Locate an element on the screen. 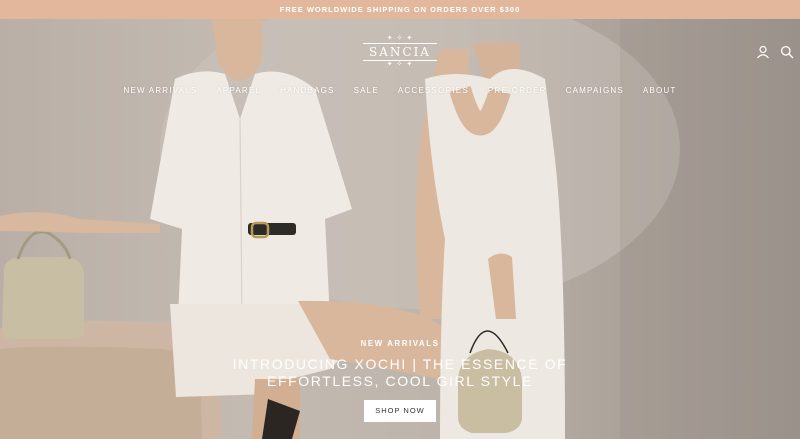  hero-eyebrow: NEW ARRIVALS is located at coordinates (400, 343).